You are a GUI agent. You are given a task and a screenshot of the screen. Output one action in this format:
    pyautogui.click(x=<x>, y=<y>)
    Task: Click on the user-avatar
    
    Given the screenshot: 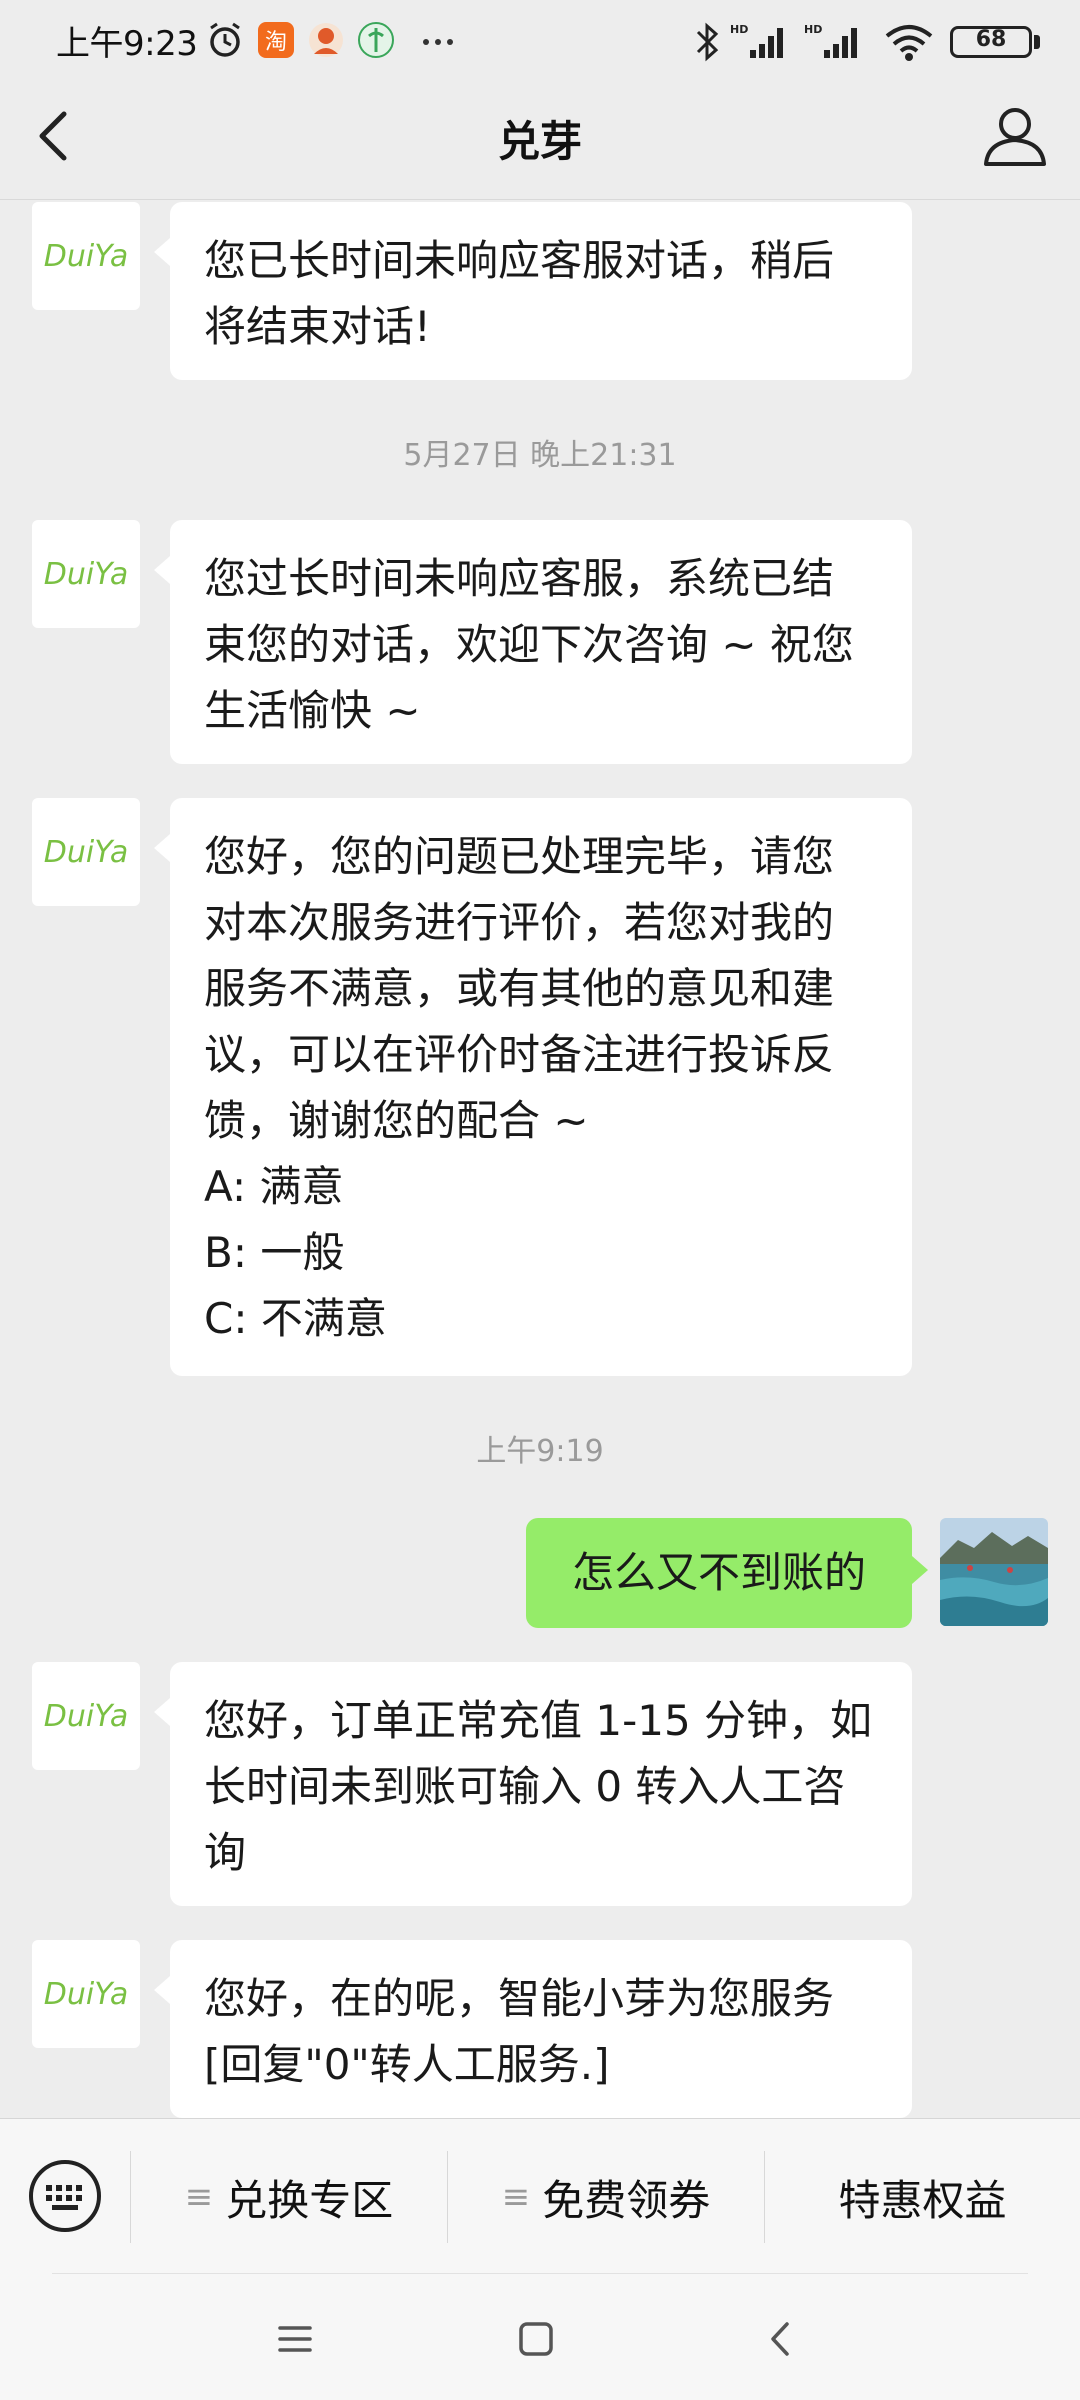 What is the action you would take?
    pyautogui.click(x=994, y=1572)
    